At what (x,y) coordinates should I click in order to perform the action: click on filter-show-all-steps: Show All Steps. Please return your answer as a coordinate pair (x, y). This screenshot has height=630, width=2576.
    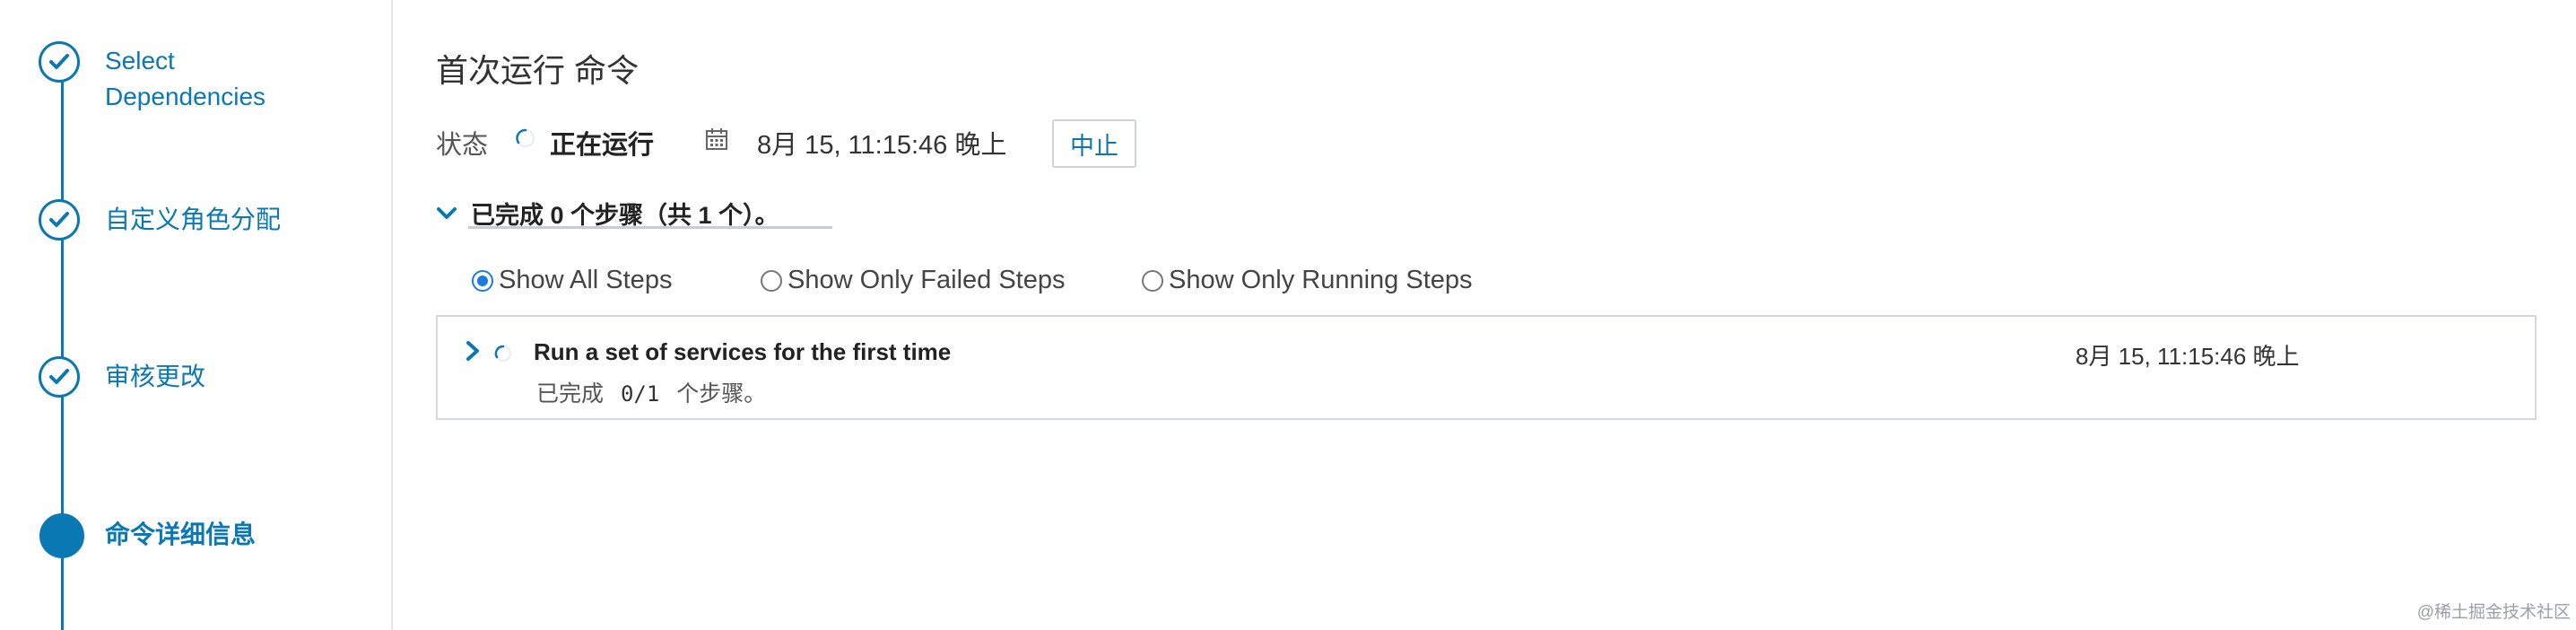
    Looking at the image, I should click on (572, 281).